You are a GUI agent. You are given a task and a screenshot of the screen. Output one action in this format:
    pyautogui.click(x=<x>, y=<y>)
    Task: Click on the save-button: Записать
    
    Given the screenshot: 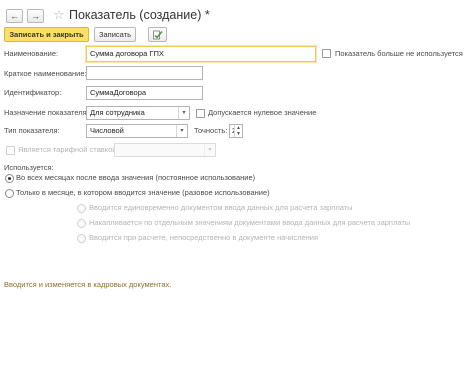 What is the action you would take?
    pyautogui.click(x=115, y=34)
    